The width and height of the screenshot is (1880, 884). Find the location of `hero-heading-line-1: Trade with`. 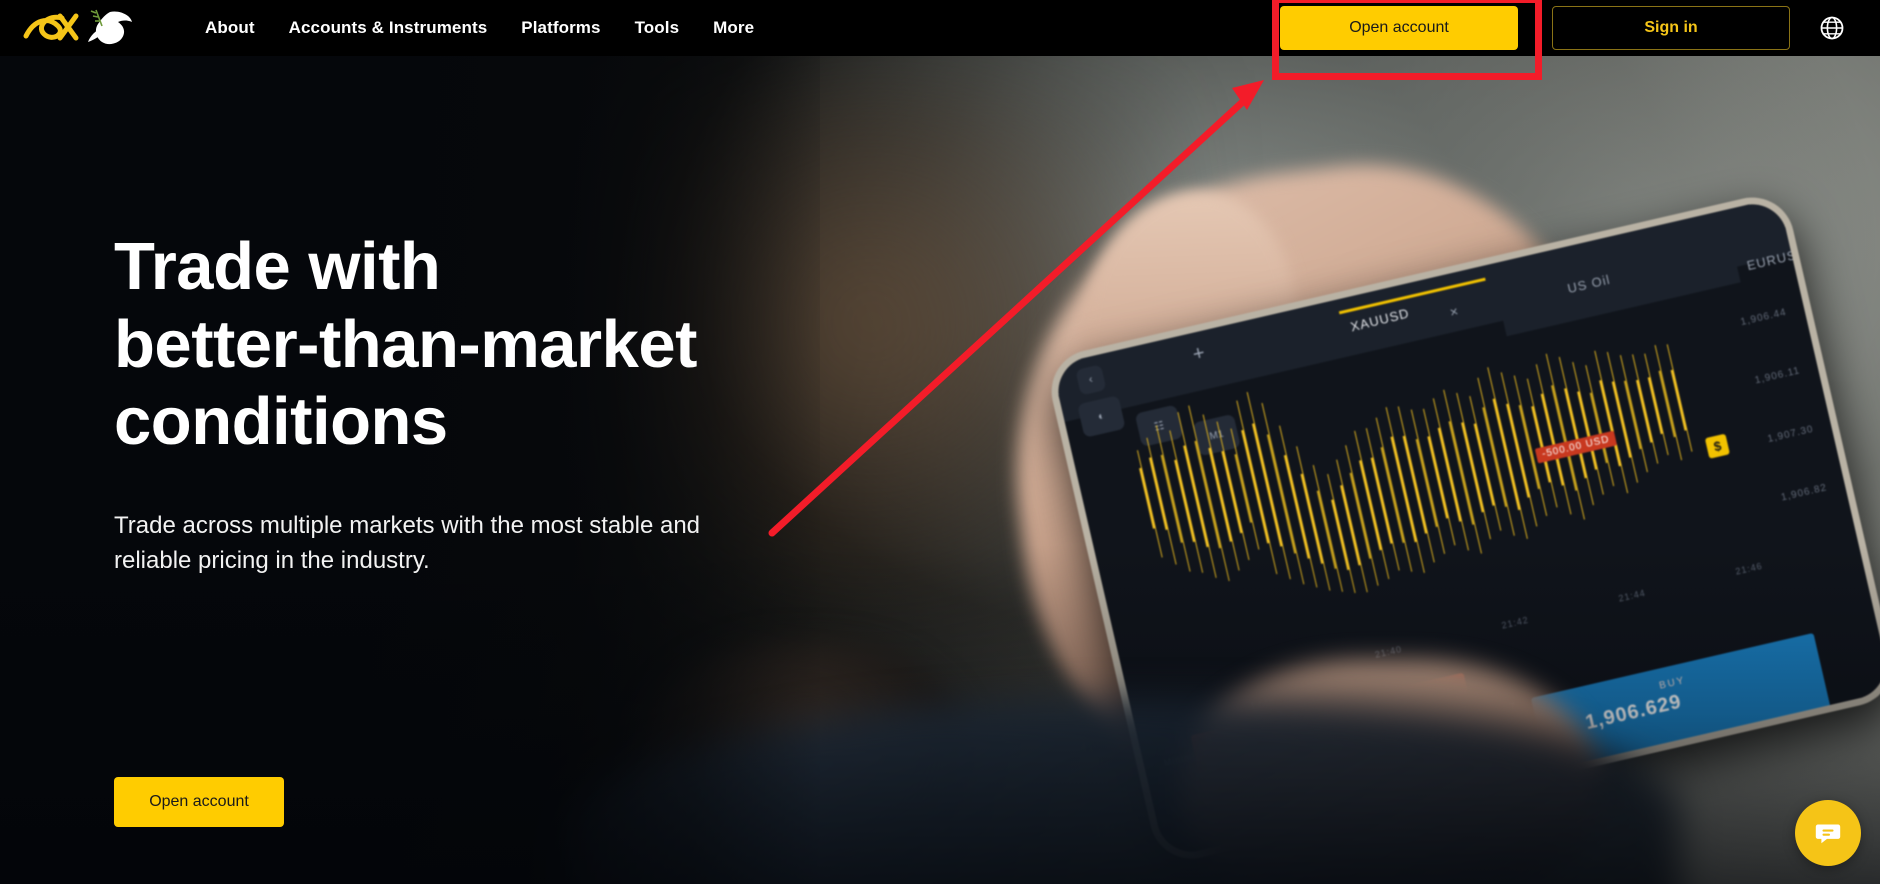

hero-heading-line-1: Trade with is located at coordinates (277, 266).